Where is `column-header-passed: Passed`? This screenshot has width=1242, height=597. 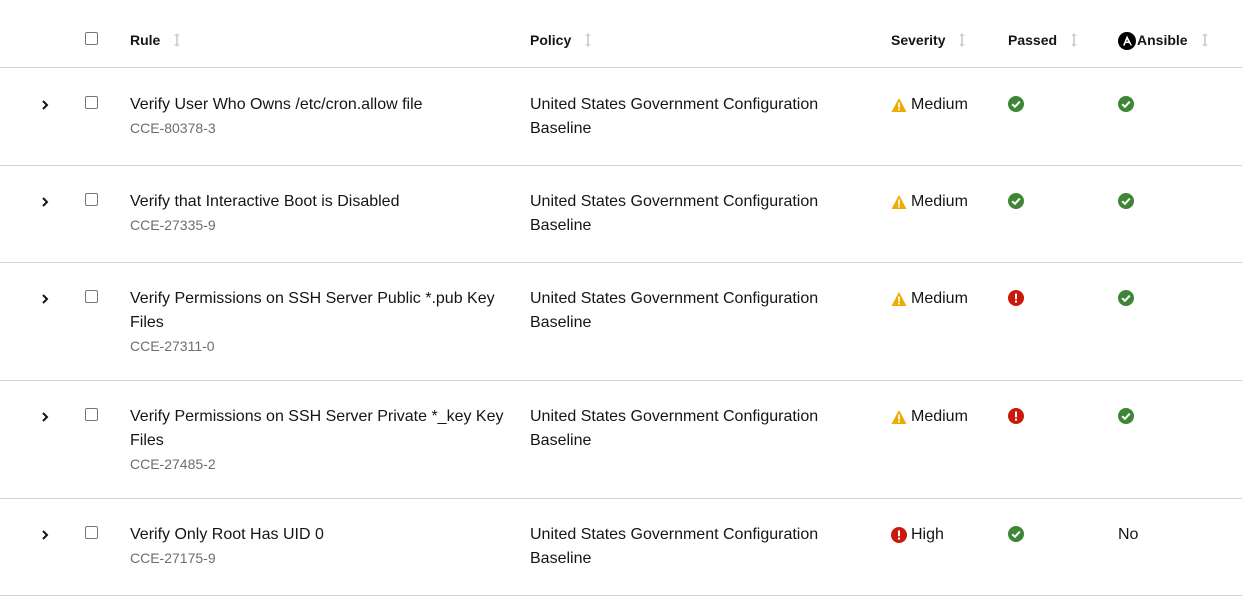 column-header-passed: Passed is located at coordinates (1043, 40).